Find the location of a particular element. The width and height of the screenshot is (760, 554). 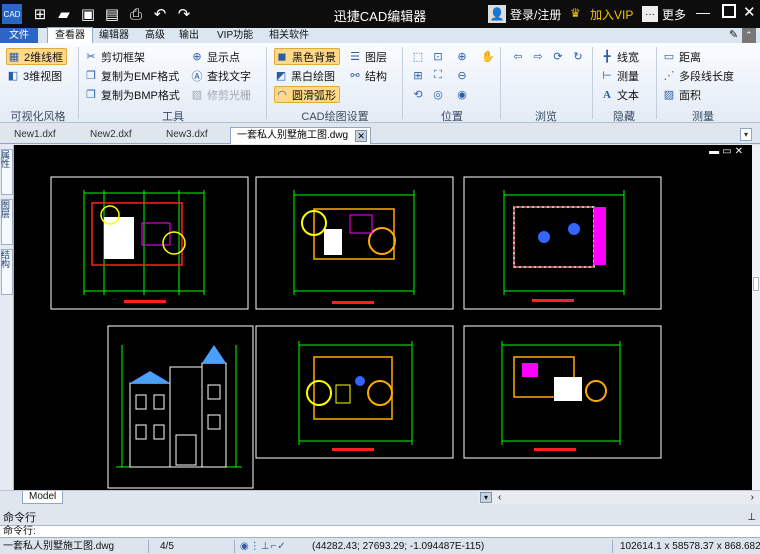

viewport-window-controls: ▬▭✕ is located at coordinates (727, 151).